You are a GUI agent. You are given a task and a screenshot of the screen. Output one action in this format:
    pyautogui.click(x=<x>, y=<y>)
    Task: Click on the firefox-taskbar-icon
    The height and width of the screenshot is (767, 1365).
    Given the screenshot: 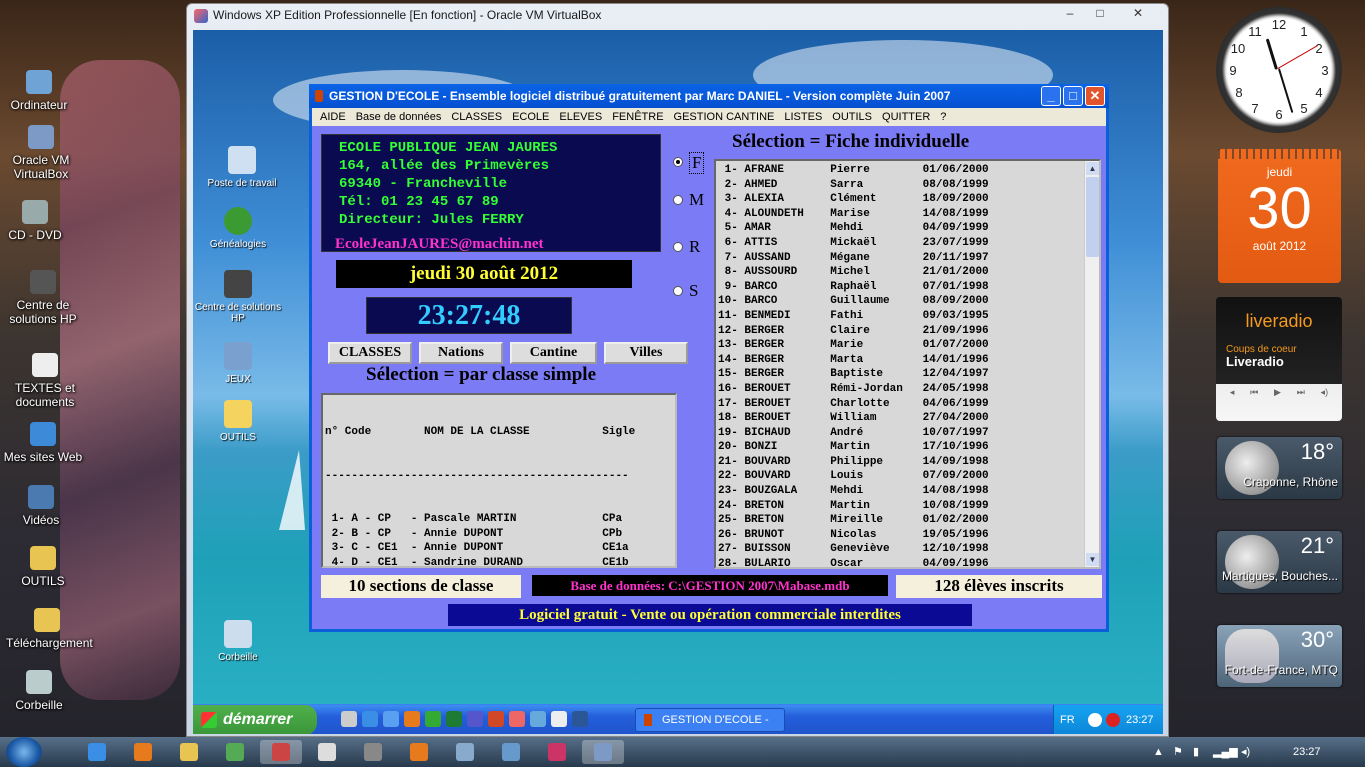 What is the action you would take?
    pyautogui.click(x=143, y=752)
    